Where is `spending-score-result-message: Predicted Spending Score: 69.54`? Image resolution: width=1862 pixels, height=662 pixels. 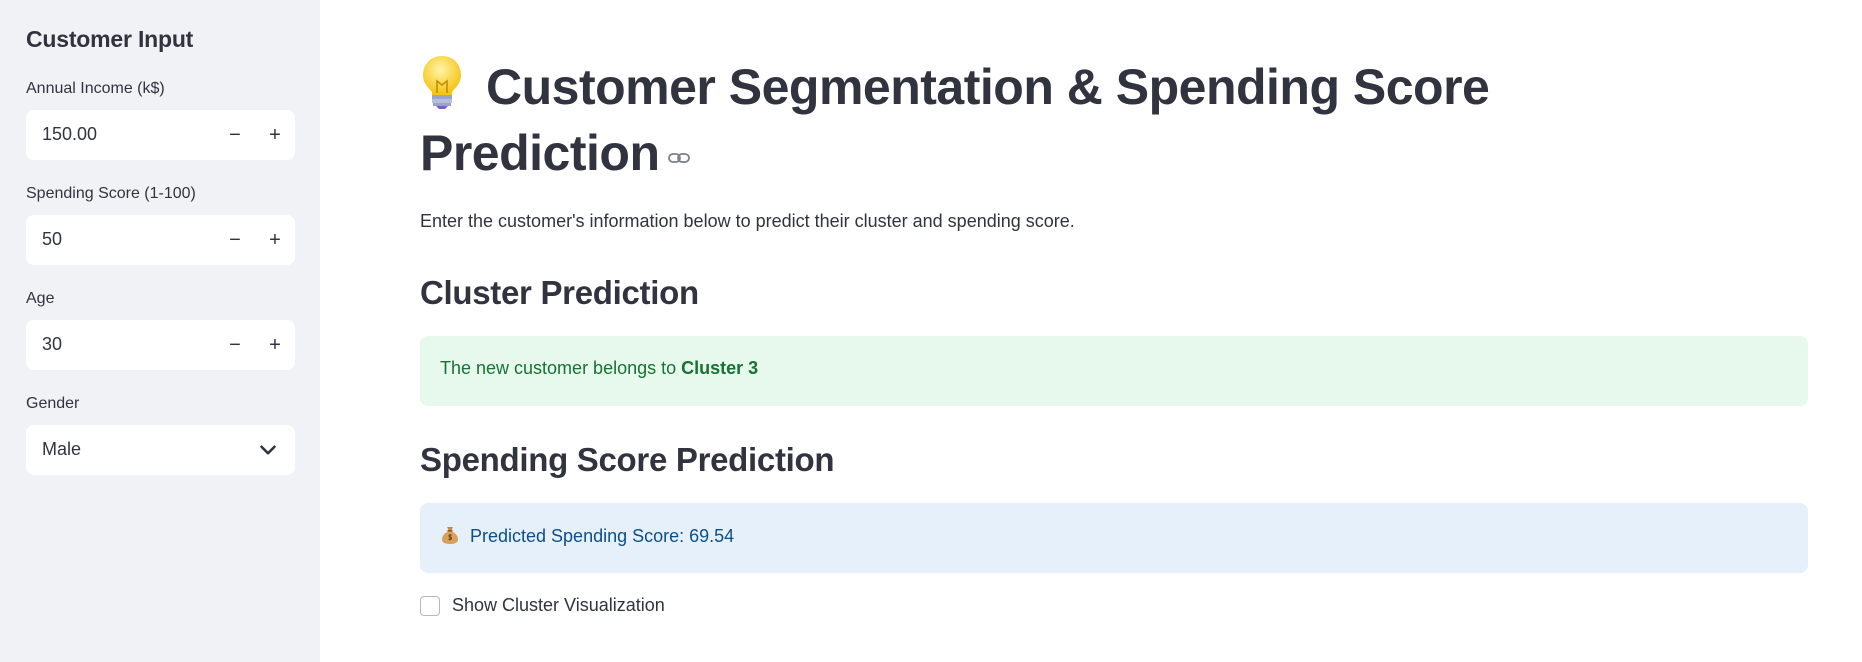
spending-score-result-message: Predicted Spending Score: 69.54 is located at coordinates (602, 536).